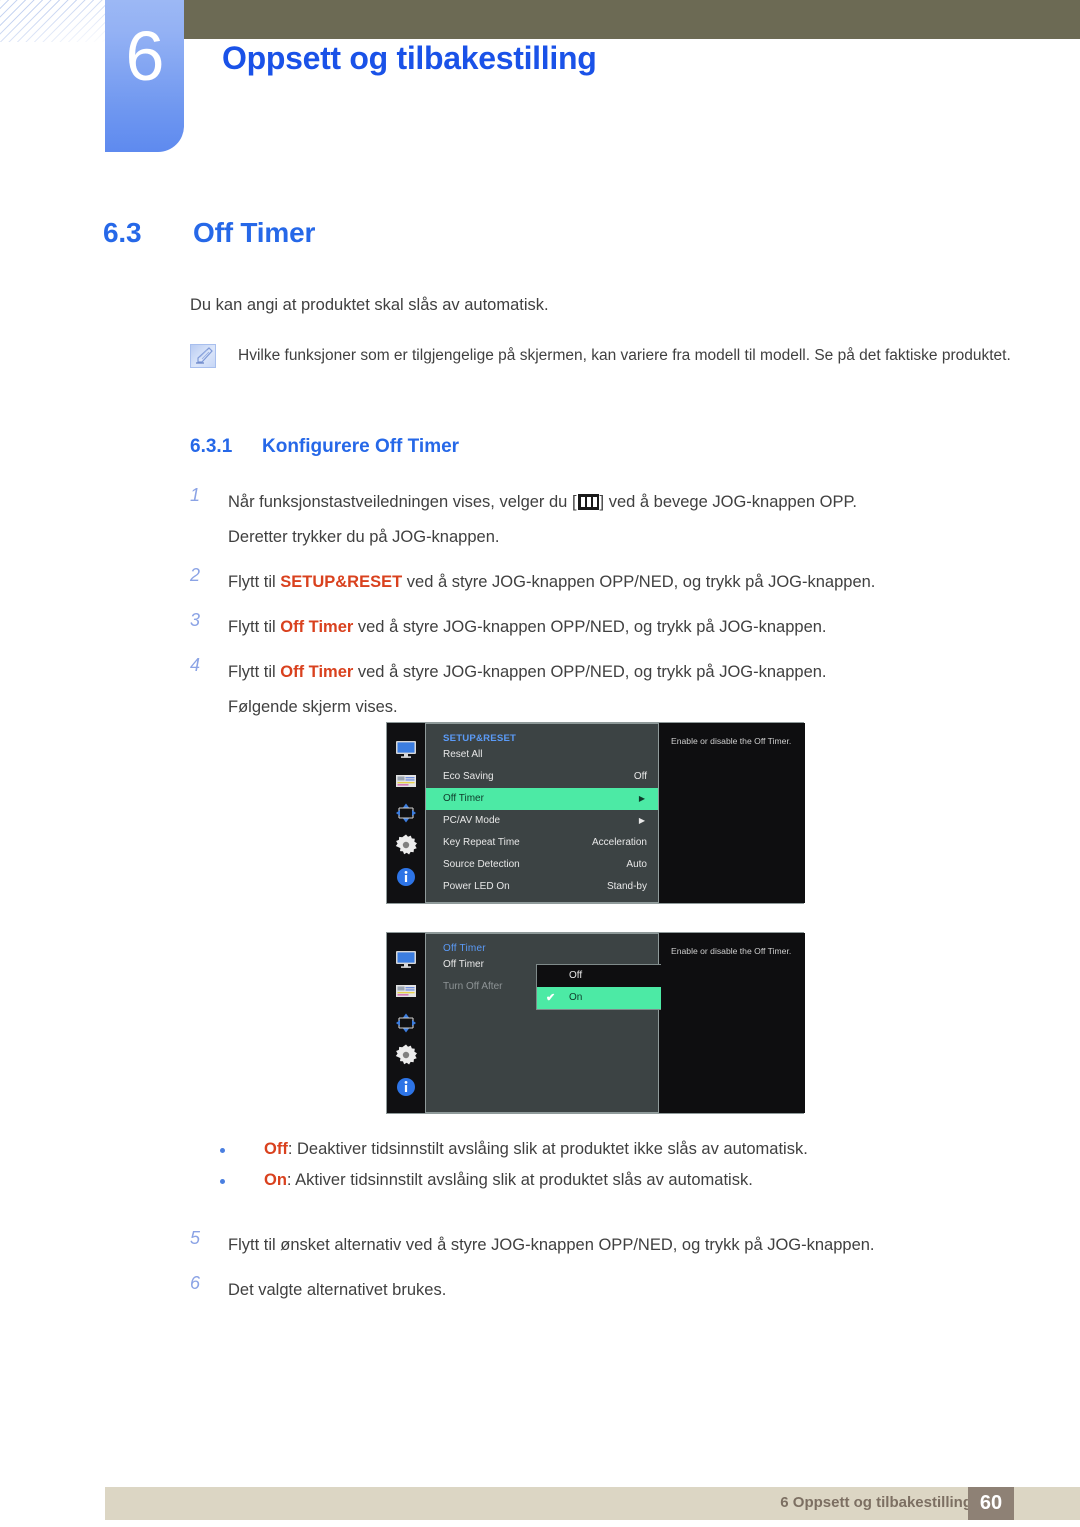 The image size is (1080, 1527). Describe the element at coordinates (576, 975) in the screenshot. I see `osd-option-label: Off` at that location.